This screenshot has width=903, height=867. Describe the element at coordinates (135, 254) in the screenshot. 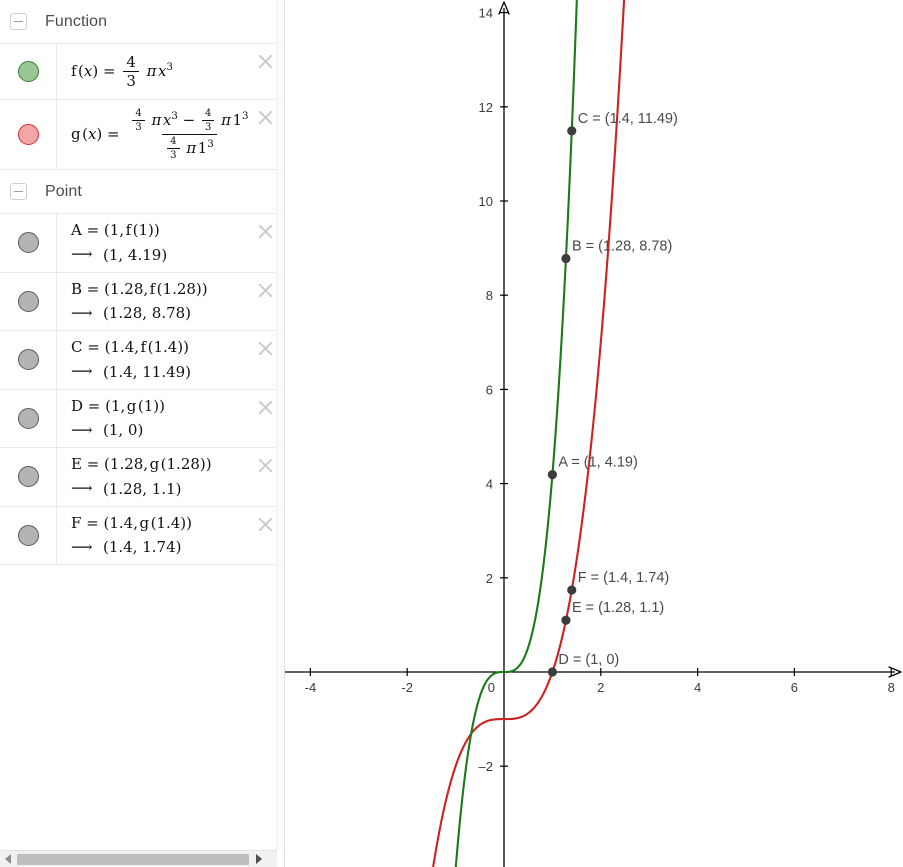

I see `value-text: (1, 4.19)` at that location.